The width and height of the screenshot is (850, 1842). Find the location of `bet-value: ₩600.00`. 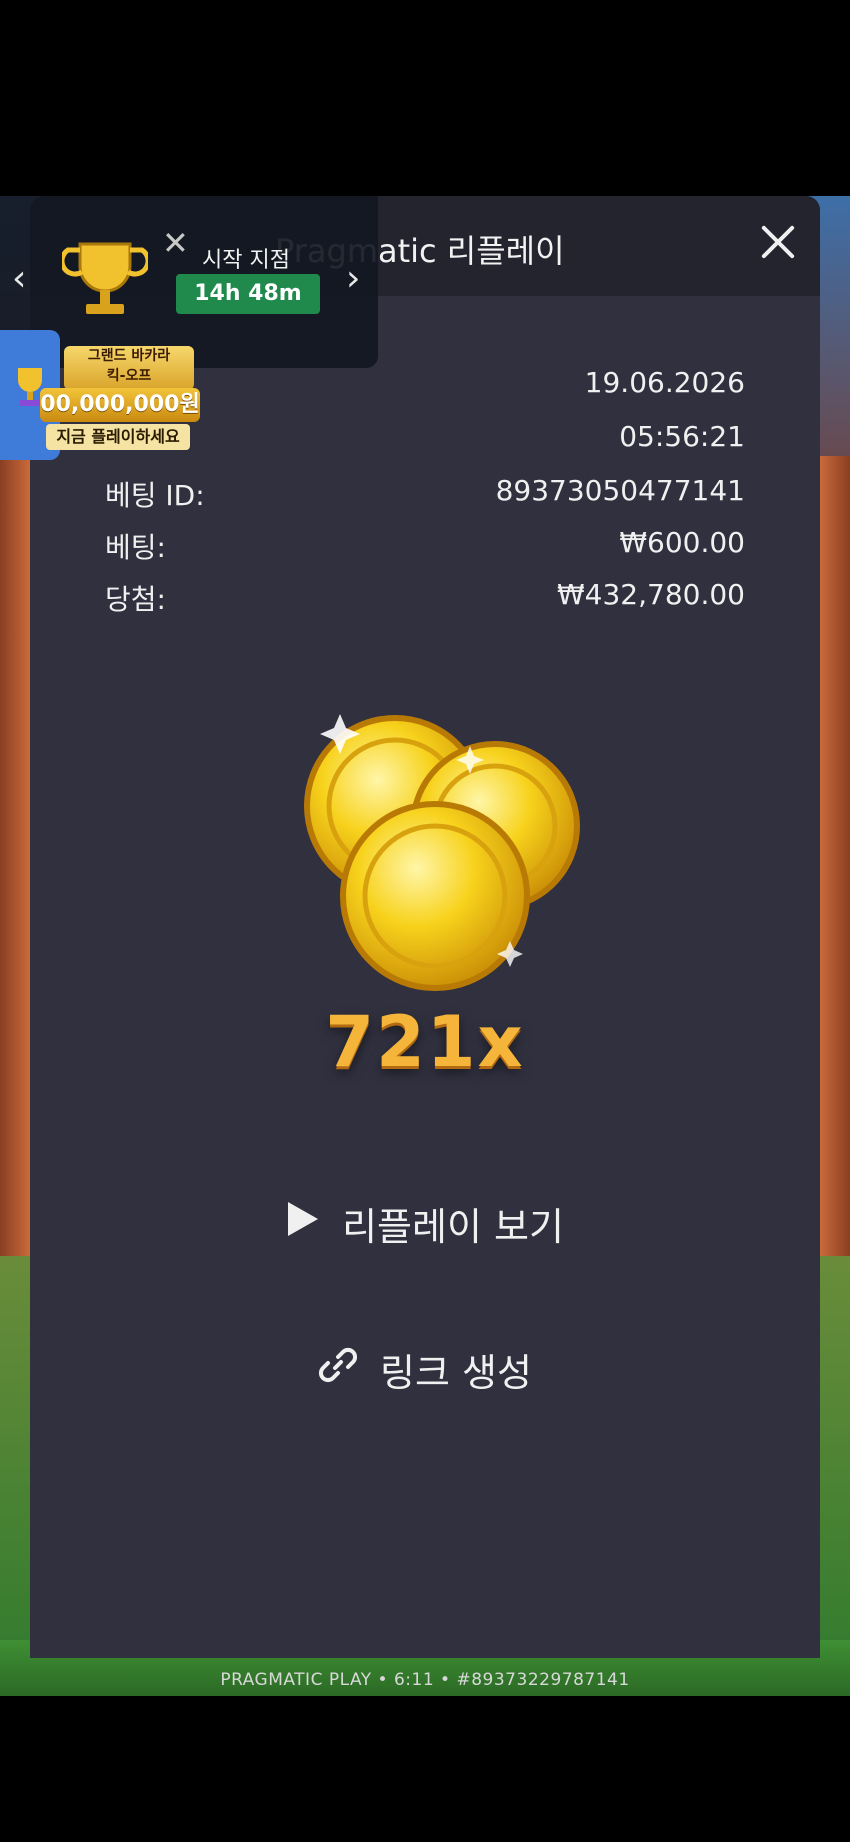

bet-value: ₩600.00 is located at coordinates (682, 542).